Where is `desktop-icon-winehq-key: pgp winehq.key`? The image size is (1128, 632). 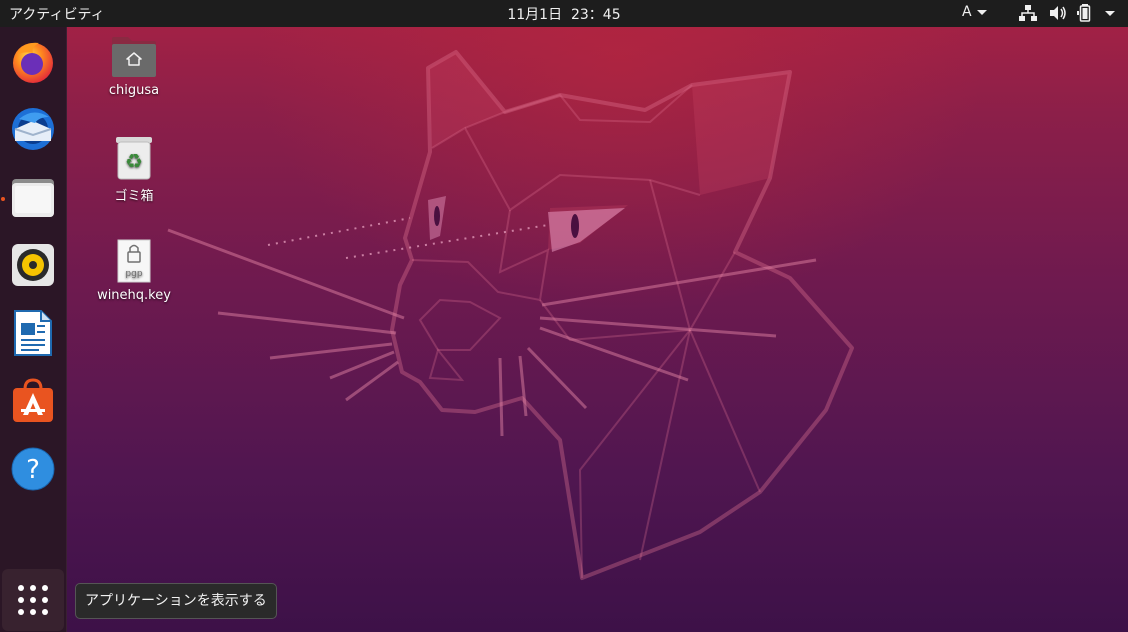 desktop-icon-winehq-key: pgp winehq.key is located at coordinates (134, 270).